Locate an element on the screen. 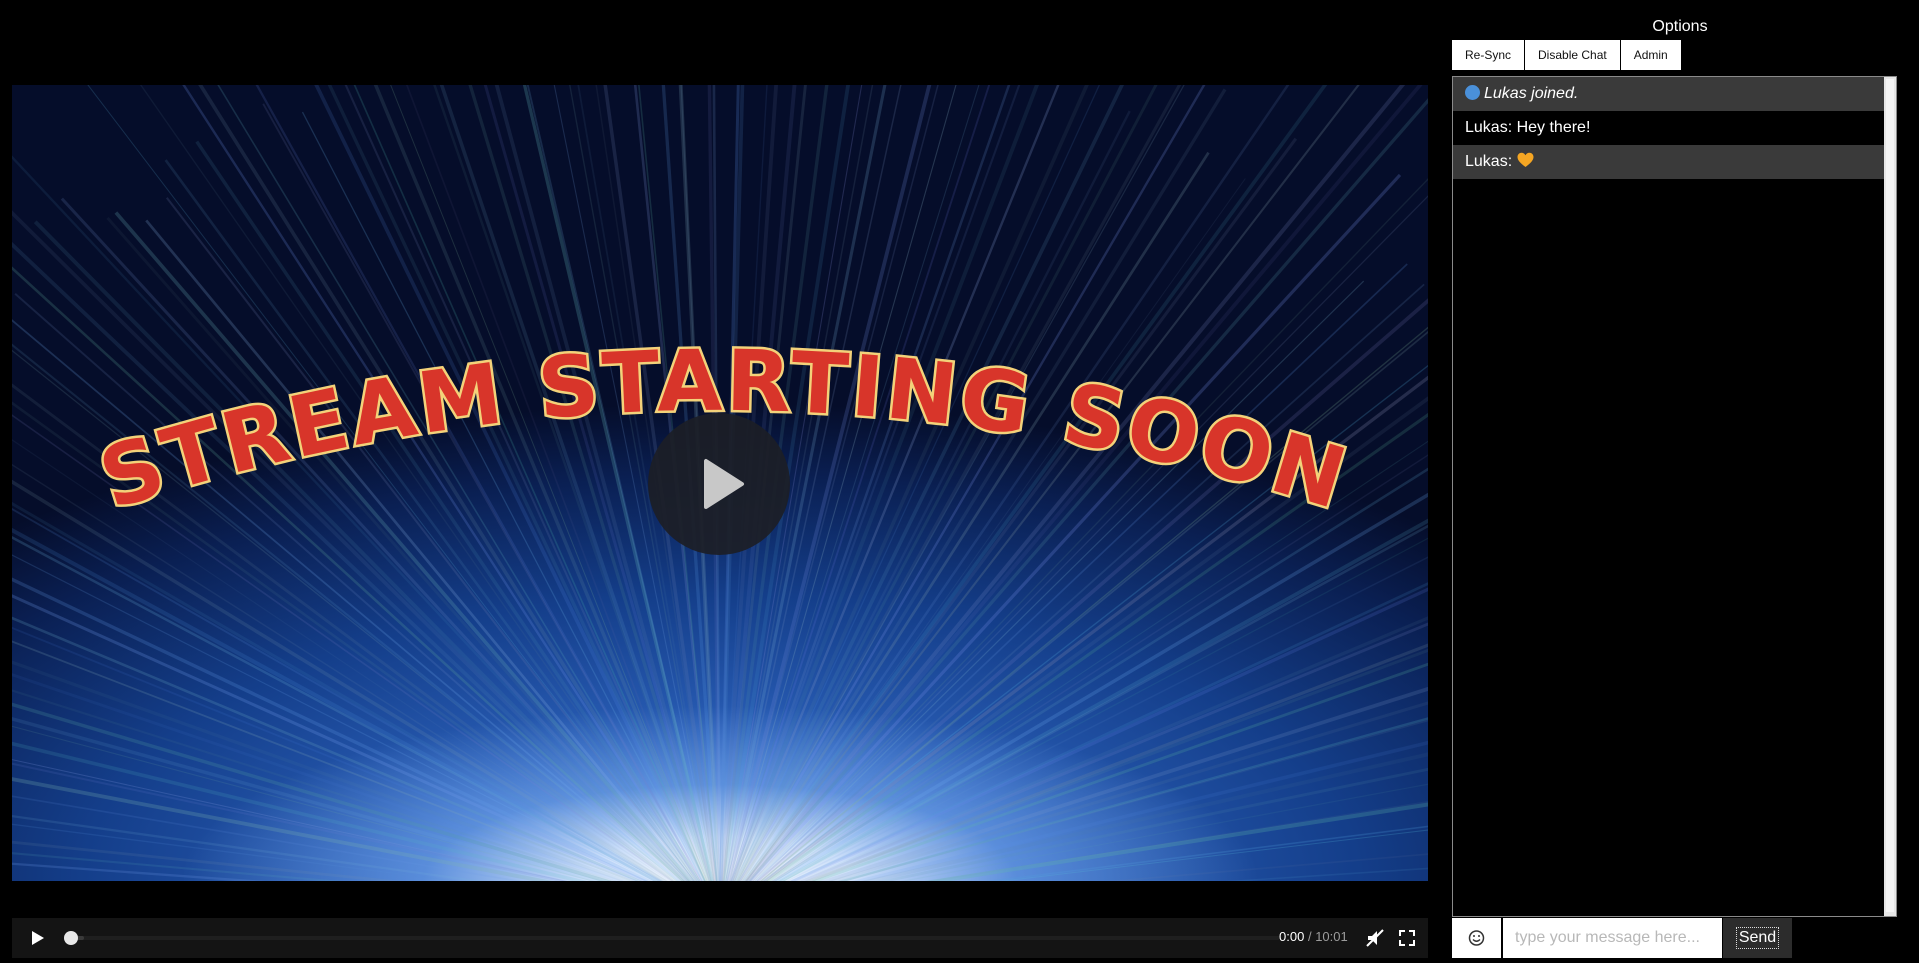 The height and width of the screenshot is (963, 1919). big-play-button is located at coordinates (719, 484).